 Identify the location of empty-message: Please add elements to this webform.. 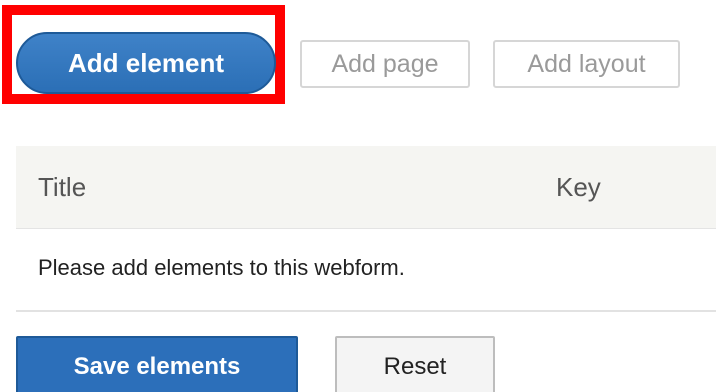
(221, 267).